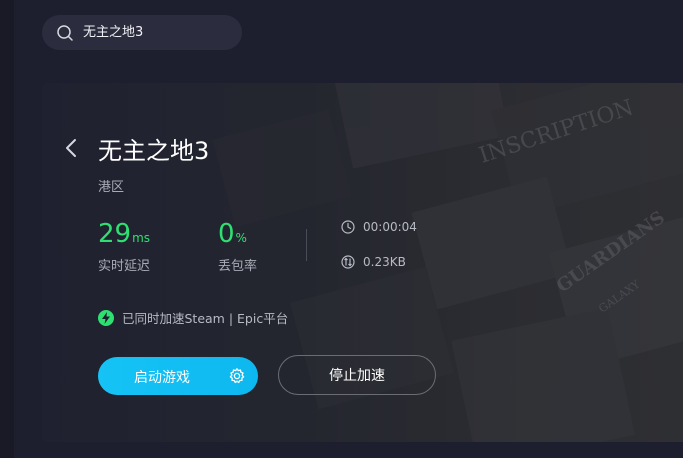  What do you see at coordinates (106, 317) in the screenshot?
I see `lightning-icon` at bounding box center [106, 317].